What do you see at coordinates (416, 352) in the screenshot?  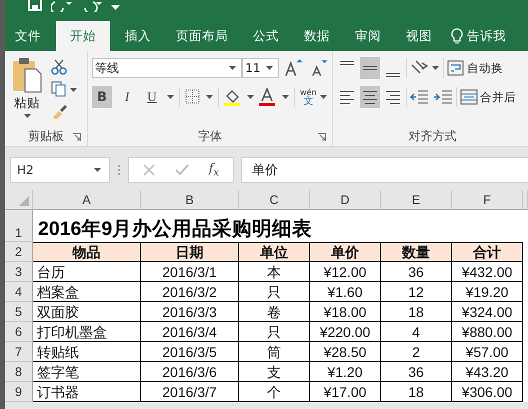 I see `table-cell: 2` at bounding box center [416, 352].